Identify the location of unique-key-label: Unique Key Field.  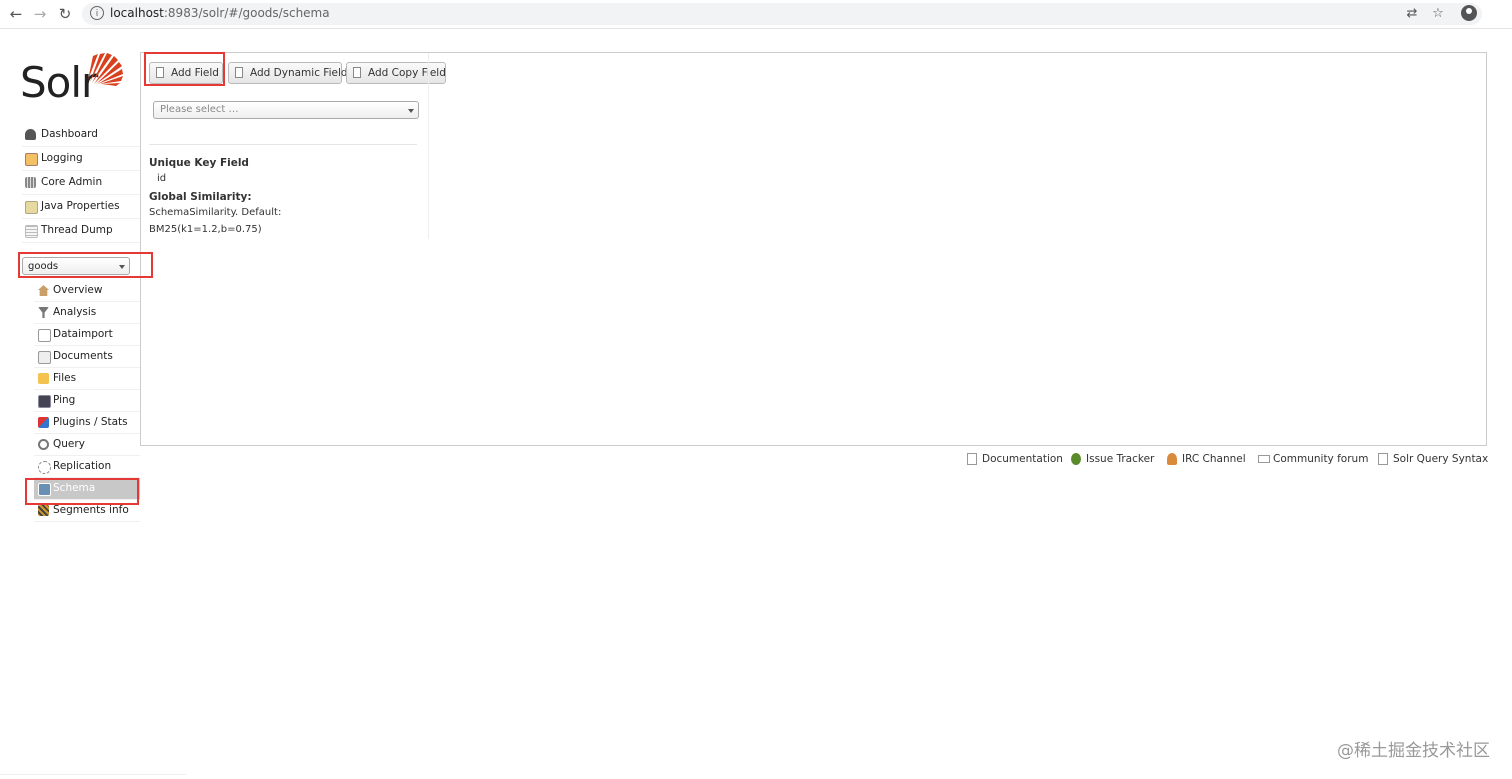
(199, 163).